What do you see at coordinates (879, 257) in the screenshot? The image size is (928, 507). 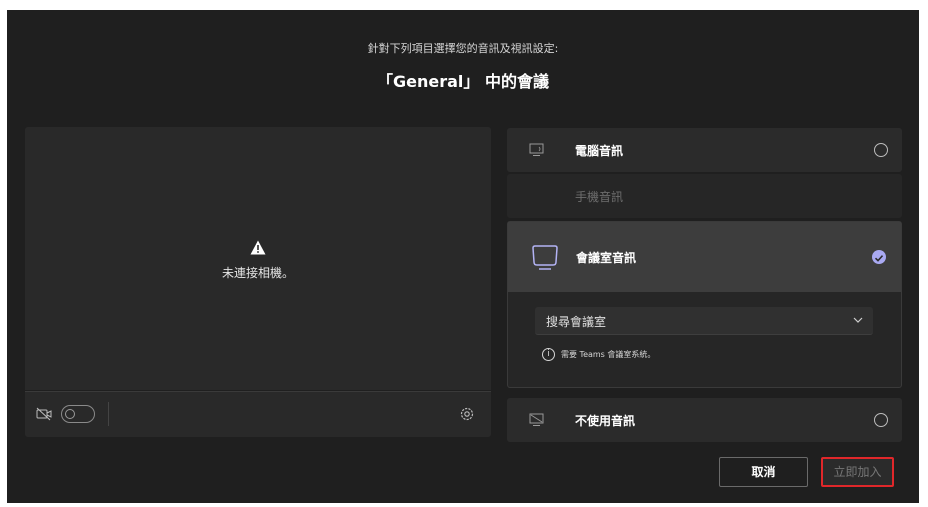 I see `selected-check-icon` at bounding box center [879, 257].